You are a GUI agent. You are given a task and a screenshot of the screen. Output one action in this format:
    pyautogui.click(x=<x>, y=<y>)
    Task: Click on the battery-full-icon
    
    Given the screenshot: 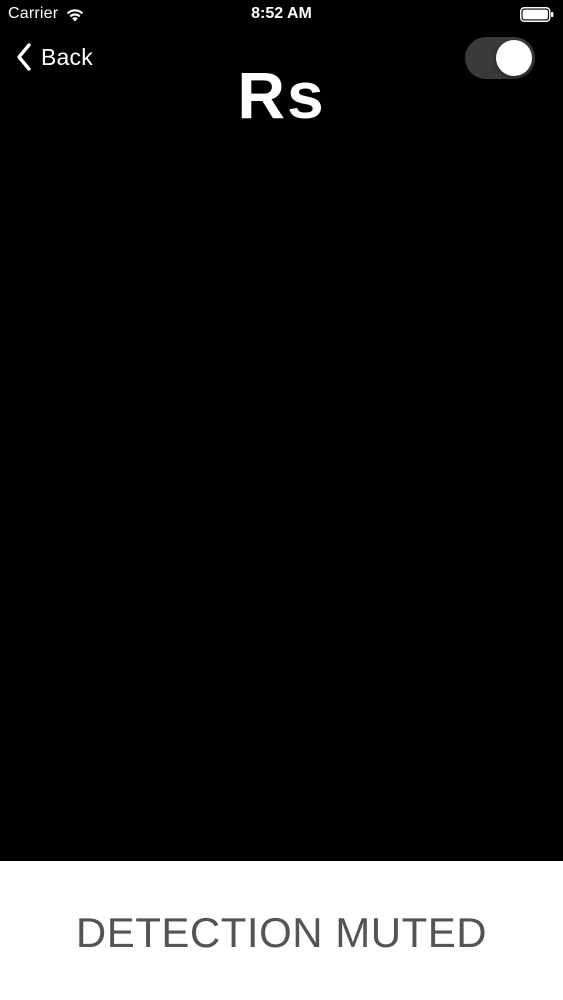 What is the action you would take?
    pyautogui.click(x=537, y=14)
    